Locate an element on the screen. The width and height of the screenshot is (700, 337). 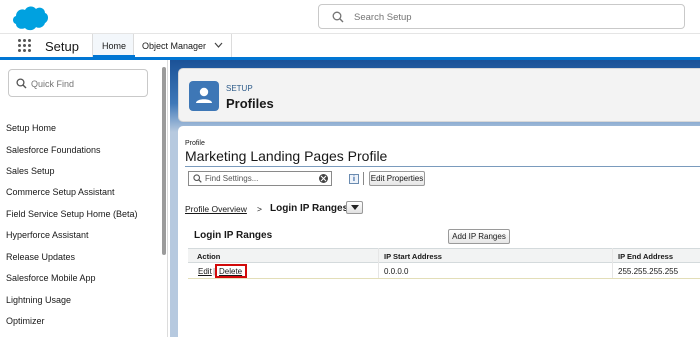
divider is located at coordinates (442, 166).